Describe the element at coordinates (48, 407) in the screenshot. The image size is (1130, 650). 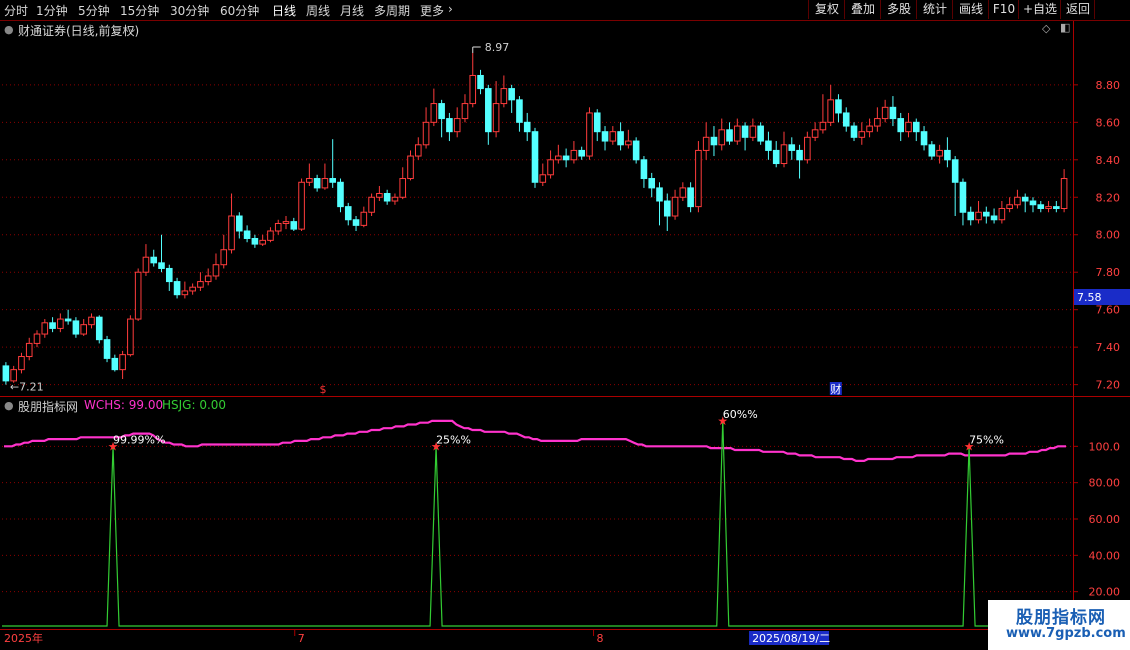
I see `indicator-name: 股朋指标网` at that location.